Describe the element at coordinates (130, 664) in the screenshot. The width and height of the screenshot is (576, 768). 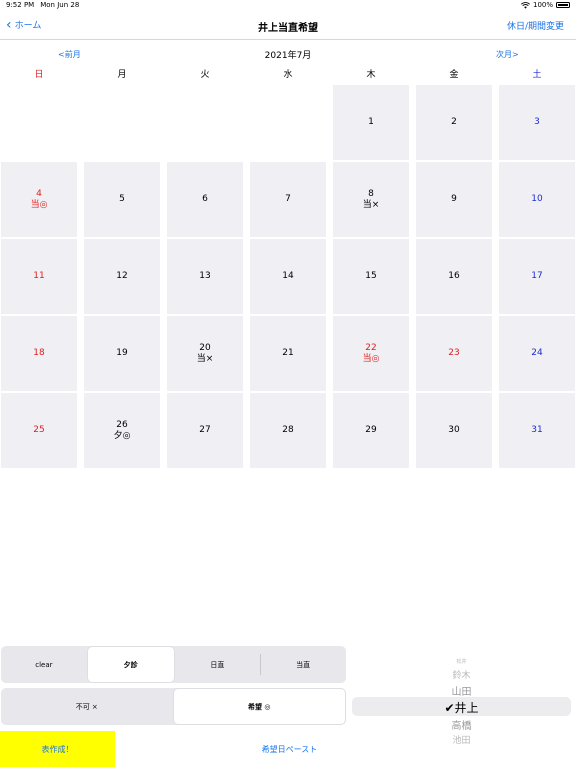
I see `shift-option-evening: 夕診` at that location.